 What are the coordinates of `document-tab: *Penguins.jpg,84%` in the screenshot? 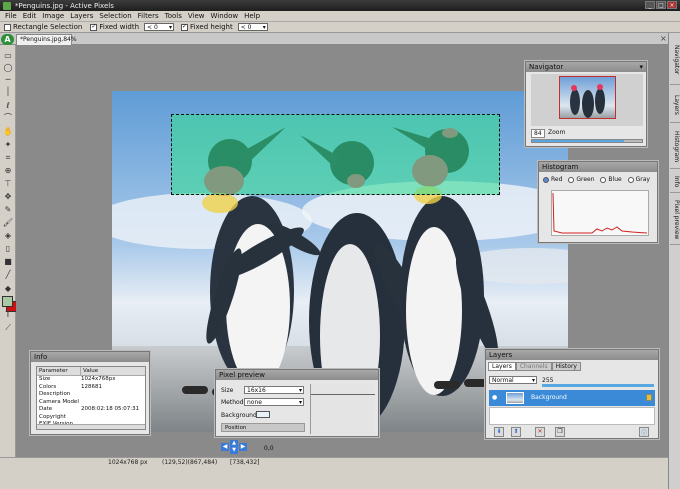 It's located at (46, 39).